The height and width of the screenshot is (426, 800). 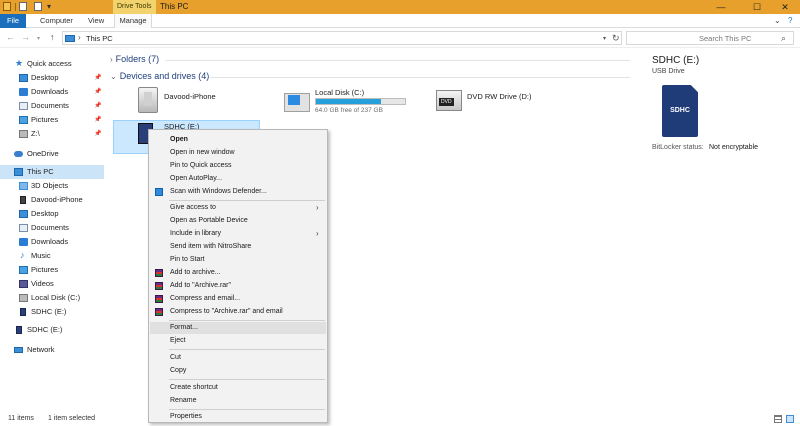 What do you see at coordinates (238, 388) in the screenshot?
I see `menu-item-create-shortcut: Create shortcut` at bounding box center [238, 388].